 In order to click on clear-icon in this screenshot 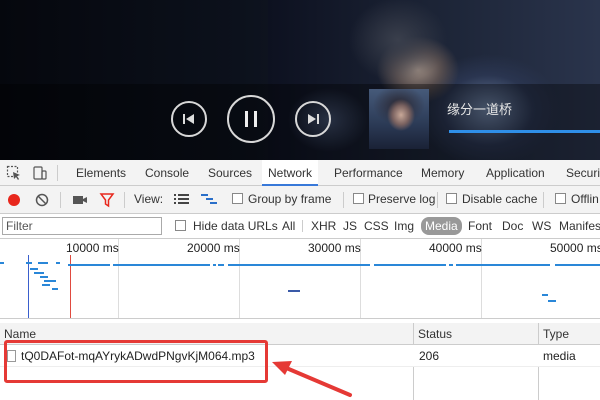, I will do `click(42, 200)`.